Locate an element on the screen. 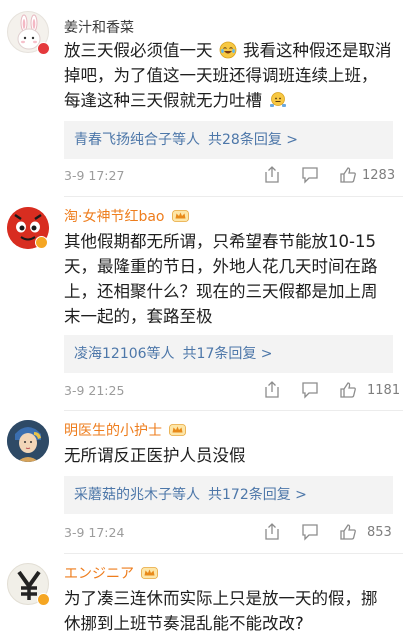 The width and height of the screenshot is (403, 639). replies-users: 采蘑菇的兆木子等人 is located at coordinates (137, 495).